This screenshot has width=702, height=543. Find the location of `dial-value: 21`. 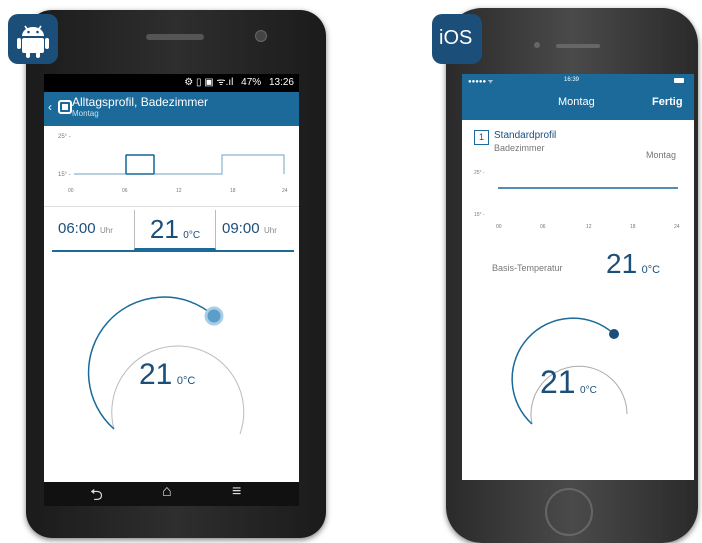

dial-value: 21 is located at coordinates (156, 374).